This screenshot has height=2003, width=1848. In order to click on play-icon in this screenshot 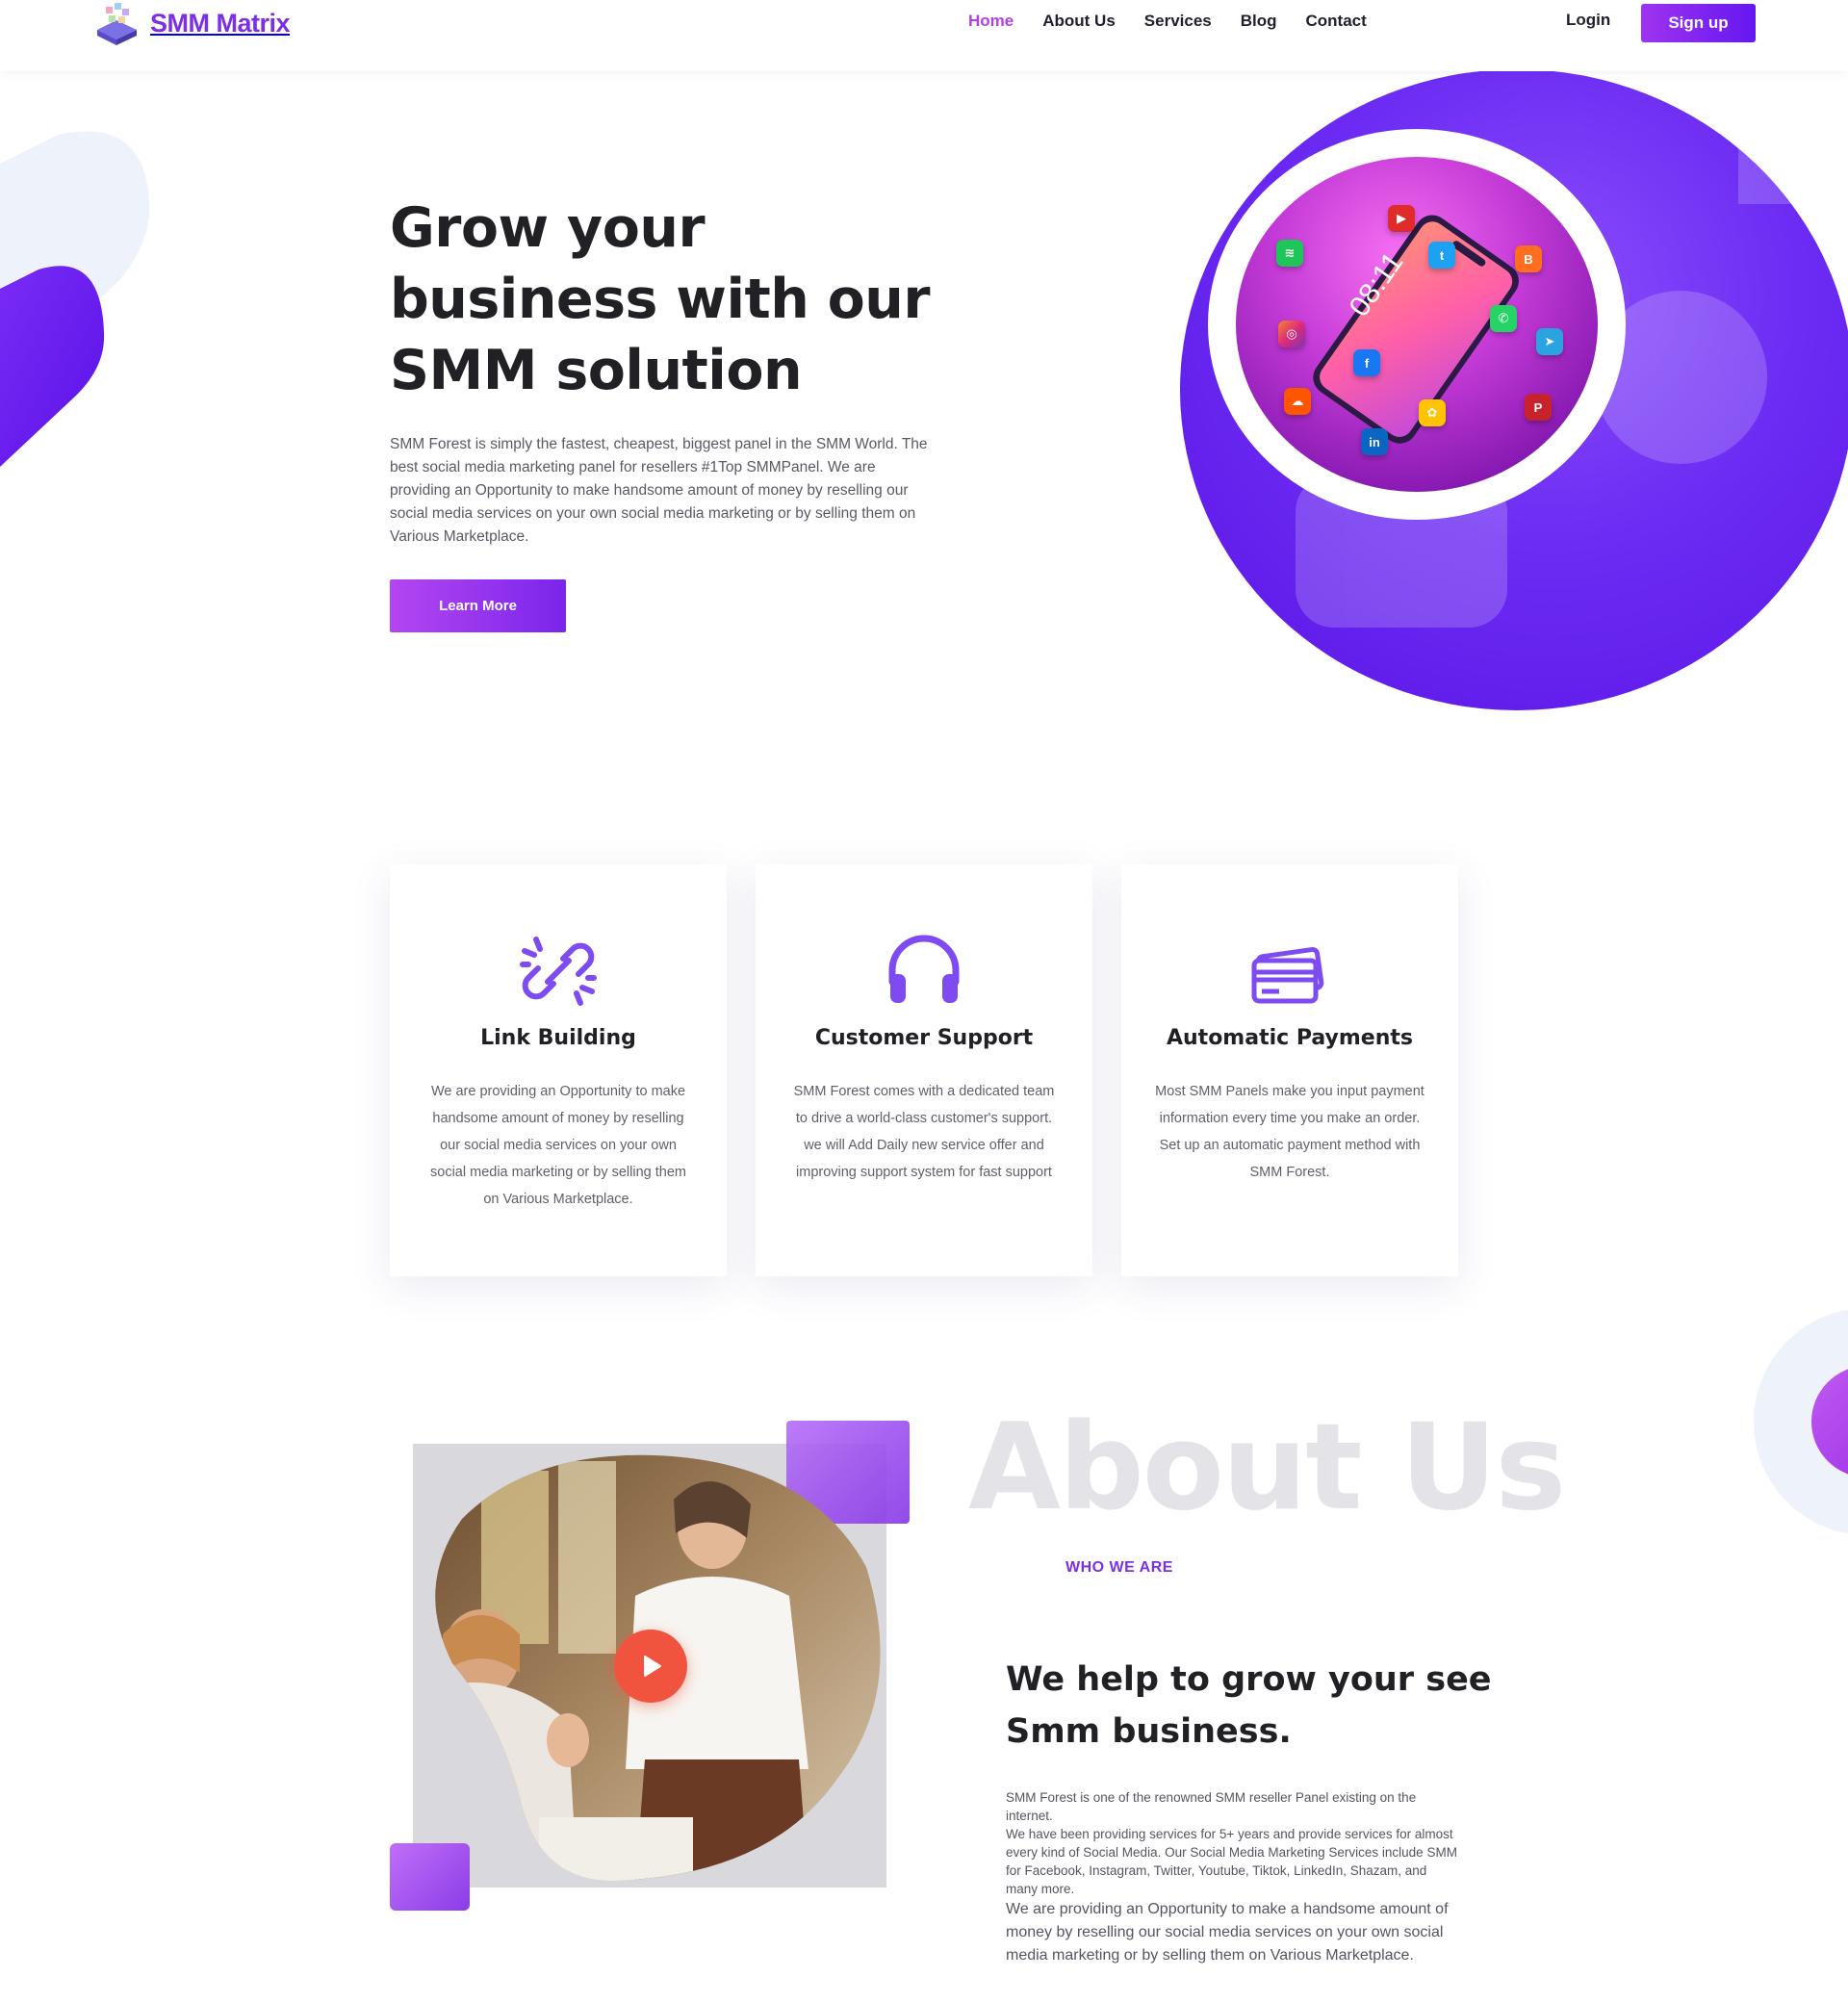, I will do `click(652, 1666)`.